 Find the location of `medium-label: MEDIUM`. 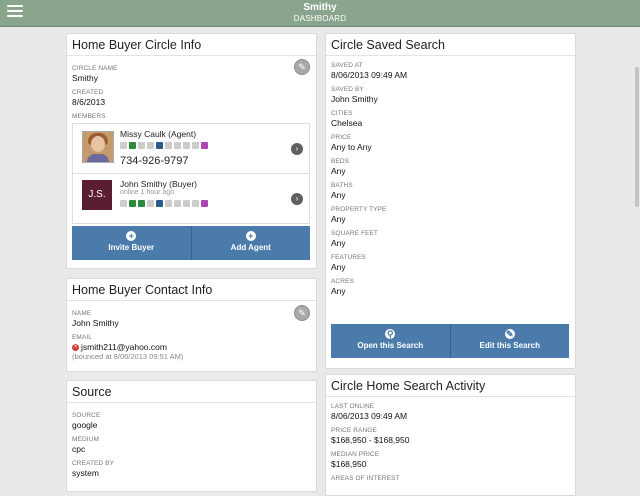

medium-label: MEDIUM is located at coordinates (85, 439).